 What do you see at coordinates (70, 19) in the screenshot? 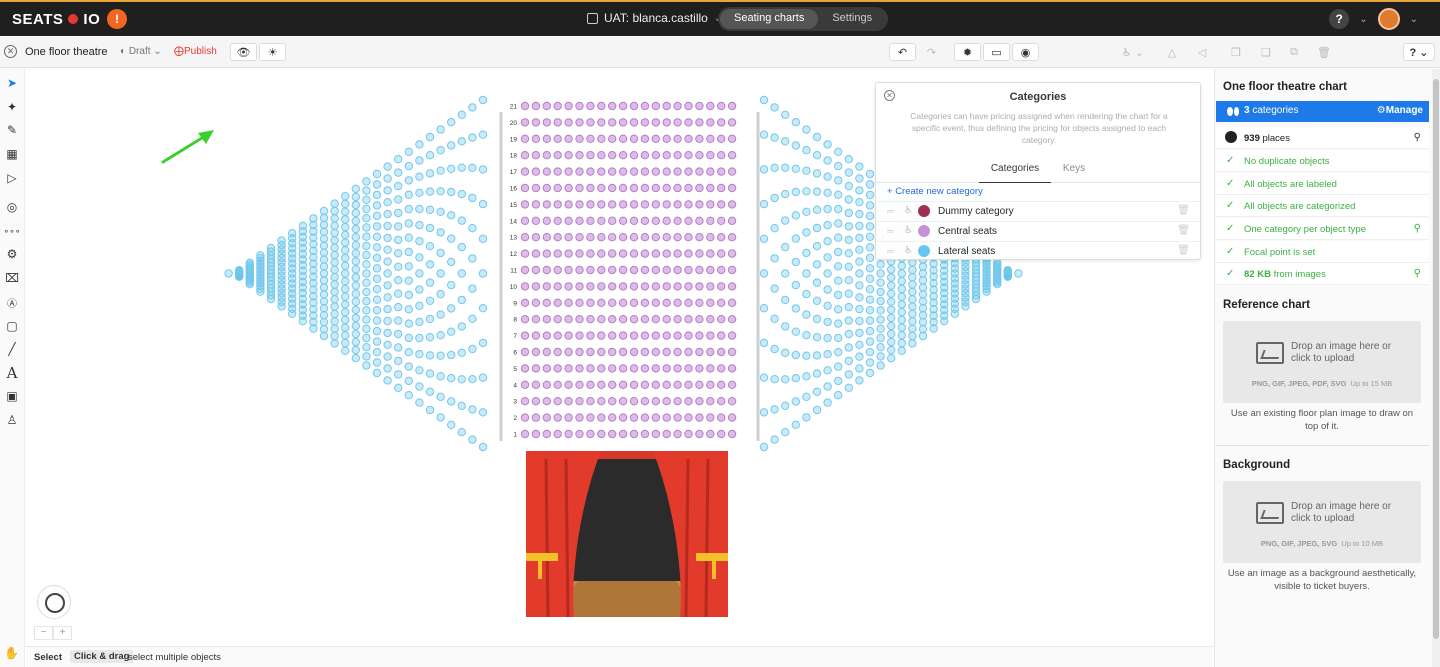
I see `logo: SEATS IO !` at bounding box center [70, 19].